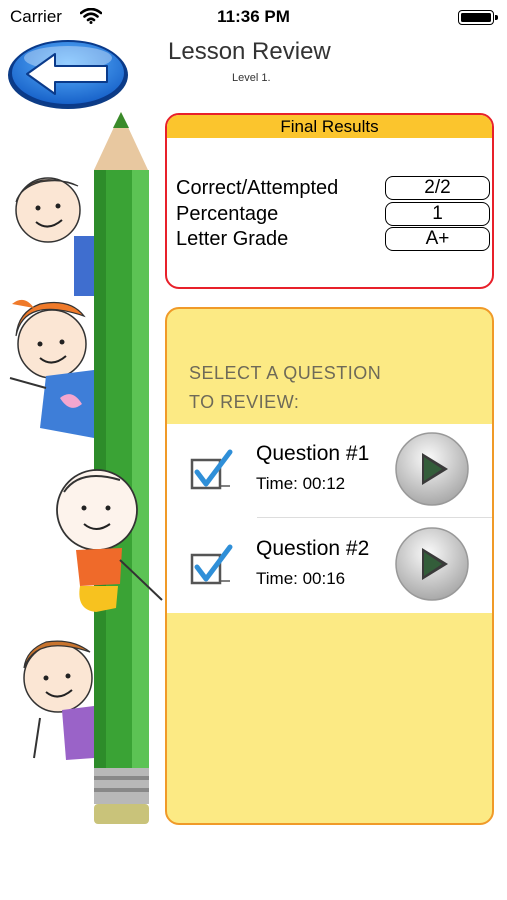 The width and height of the screenshot is (507, 900). What do you see at coordinates (437, 214) in the screenshot?
I see `percentage-value: 1` at bounding box center [437, 214].